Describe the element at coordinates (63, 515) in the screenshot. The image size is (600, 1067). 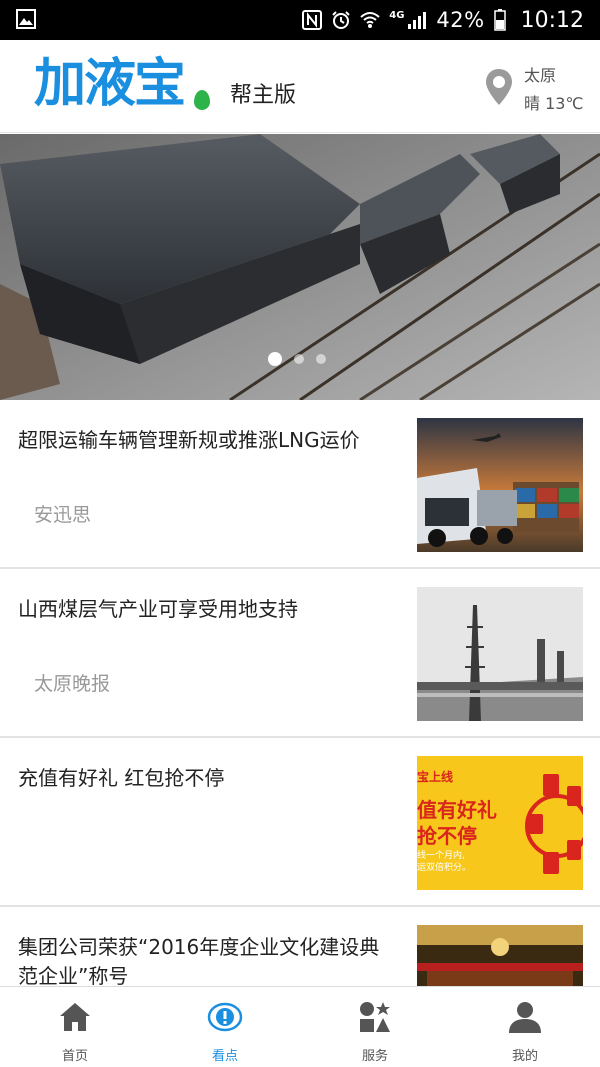
I see `news-source: 安迅思` at that location.